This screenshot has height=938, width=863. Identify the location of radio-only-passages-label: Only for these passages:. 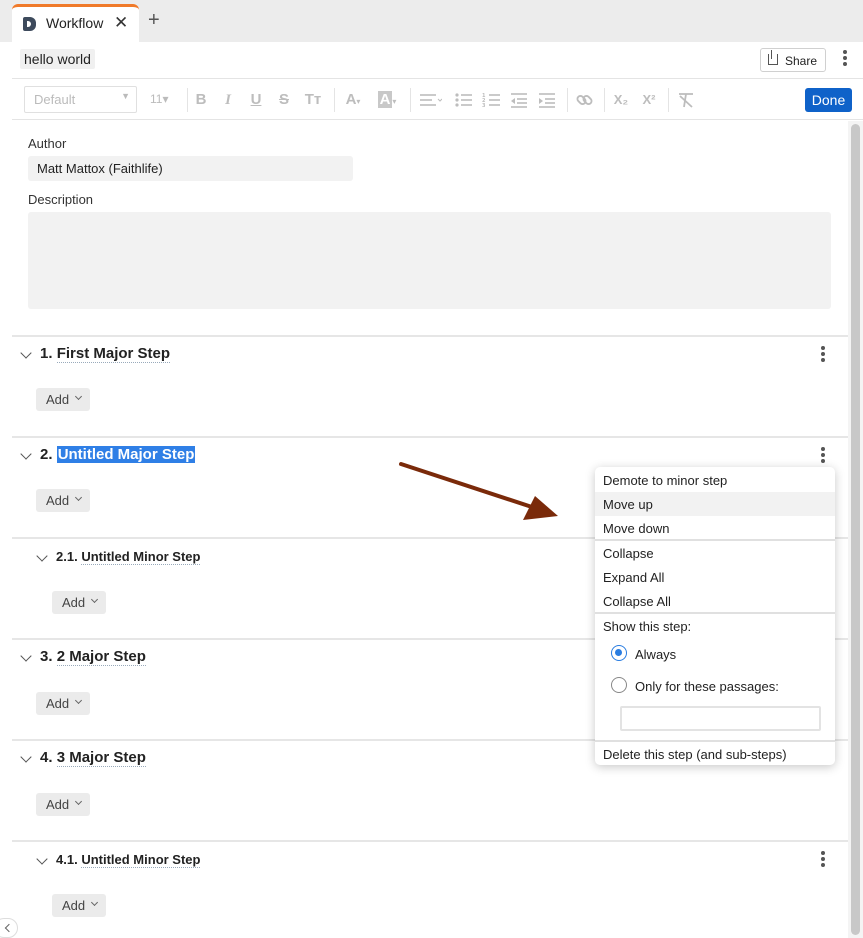
(707, 686).